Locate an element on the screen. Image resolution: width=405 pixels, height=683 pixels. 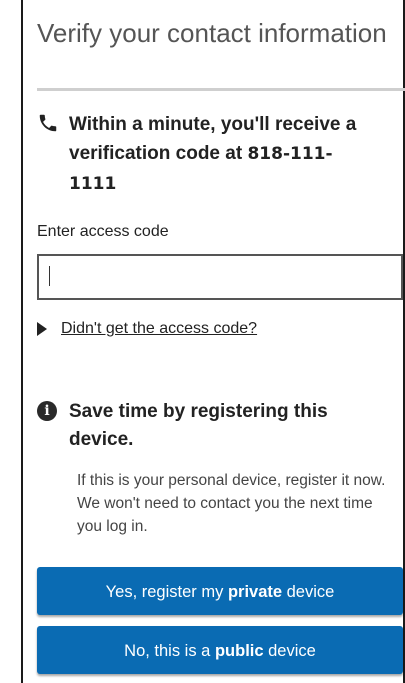
title-divider is located at coordinates (221, 89).